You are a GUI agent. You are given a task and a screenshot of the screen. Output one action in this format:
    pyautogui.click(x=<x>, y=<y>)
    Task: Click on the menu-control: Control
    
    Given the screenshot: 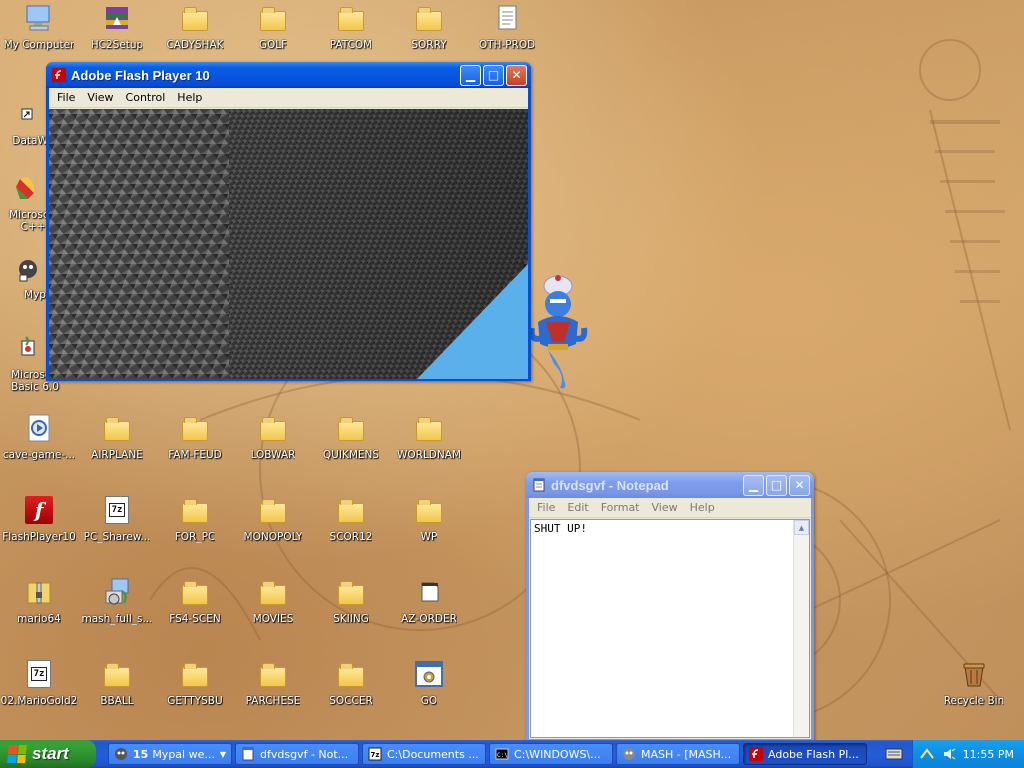 What is the action you would take?
    pyautogui.click(x=146, y=97)
    